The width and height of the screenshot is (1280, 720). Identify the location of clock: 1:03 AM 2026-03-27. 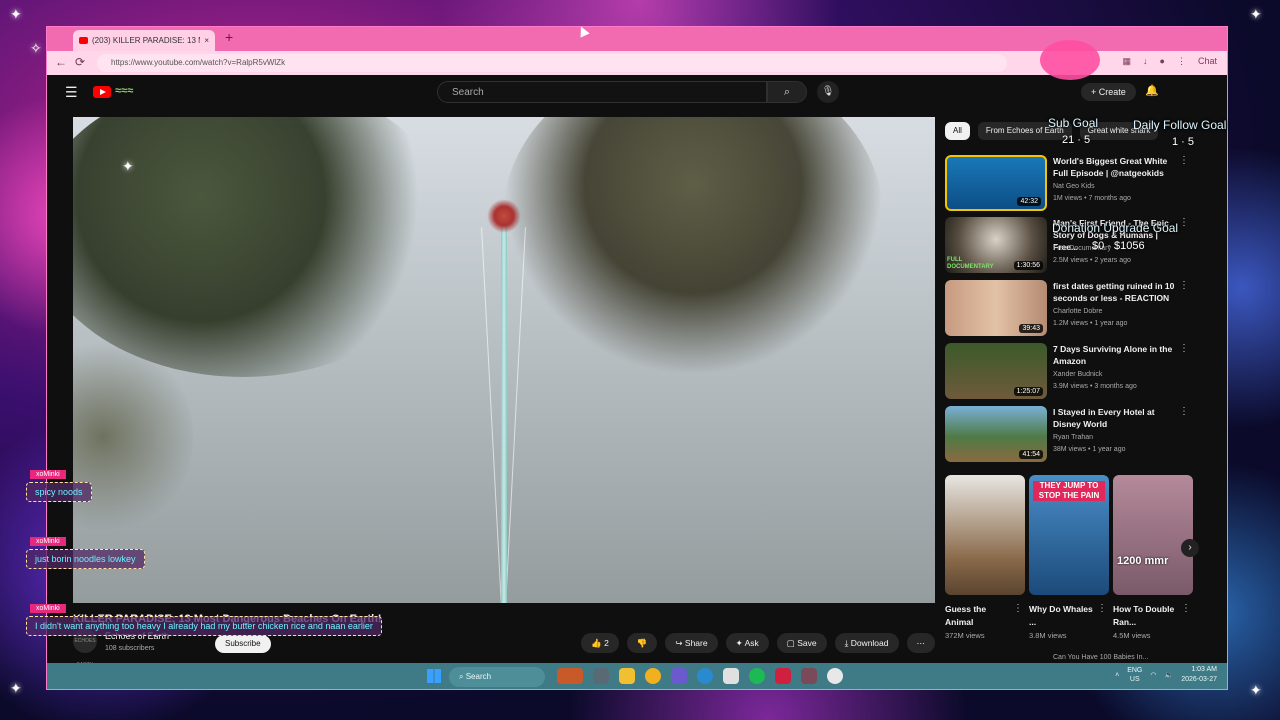
(1199, 675).